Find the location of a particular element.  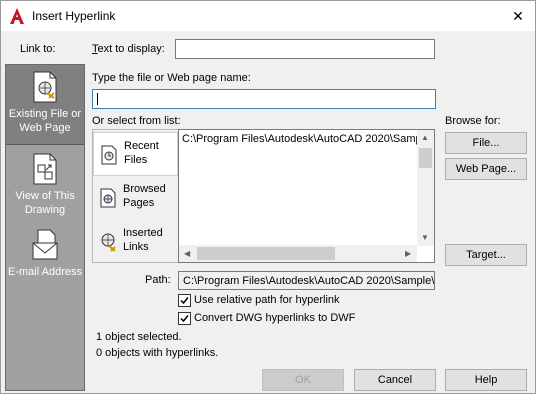

category-browsed-pages-line1: Browsed is located at coordinates (144, 189).